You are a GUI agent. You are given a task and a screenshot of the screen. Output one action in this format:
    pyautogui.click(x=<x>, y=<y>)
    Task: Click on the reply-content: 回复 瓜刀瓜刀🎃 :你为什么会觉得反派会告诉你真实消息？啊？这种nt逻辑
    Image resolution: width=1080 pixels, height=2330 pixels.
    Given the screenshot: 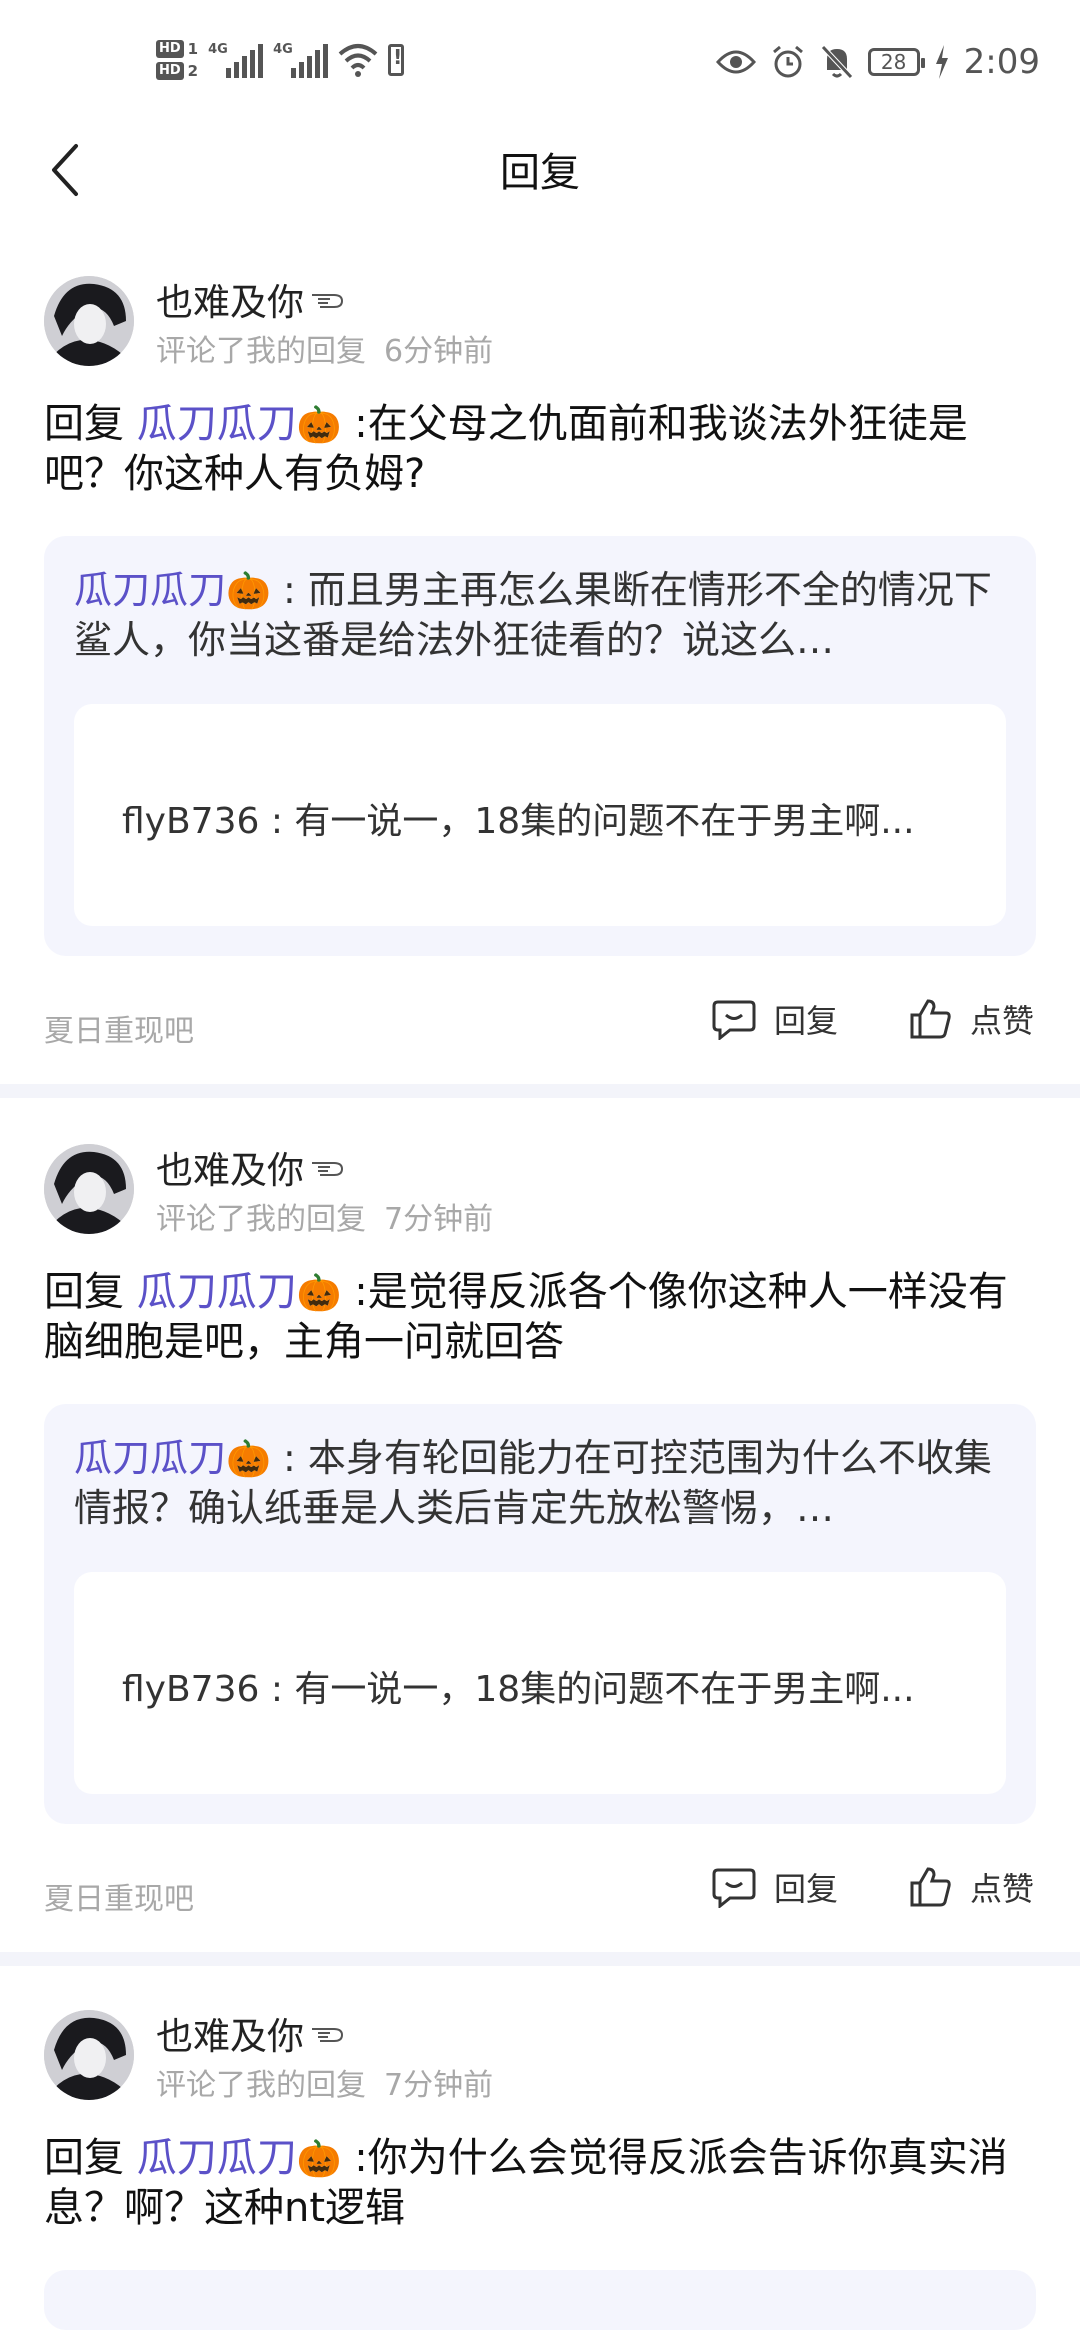 What is the action you would take?
    pyautogui.click(x=540, y=2183)
    